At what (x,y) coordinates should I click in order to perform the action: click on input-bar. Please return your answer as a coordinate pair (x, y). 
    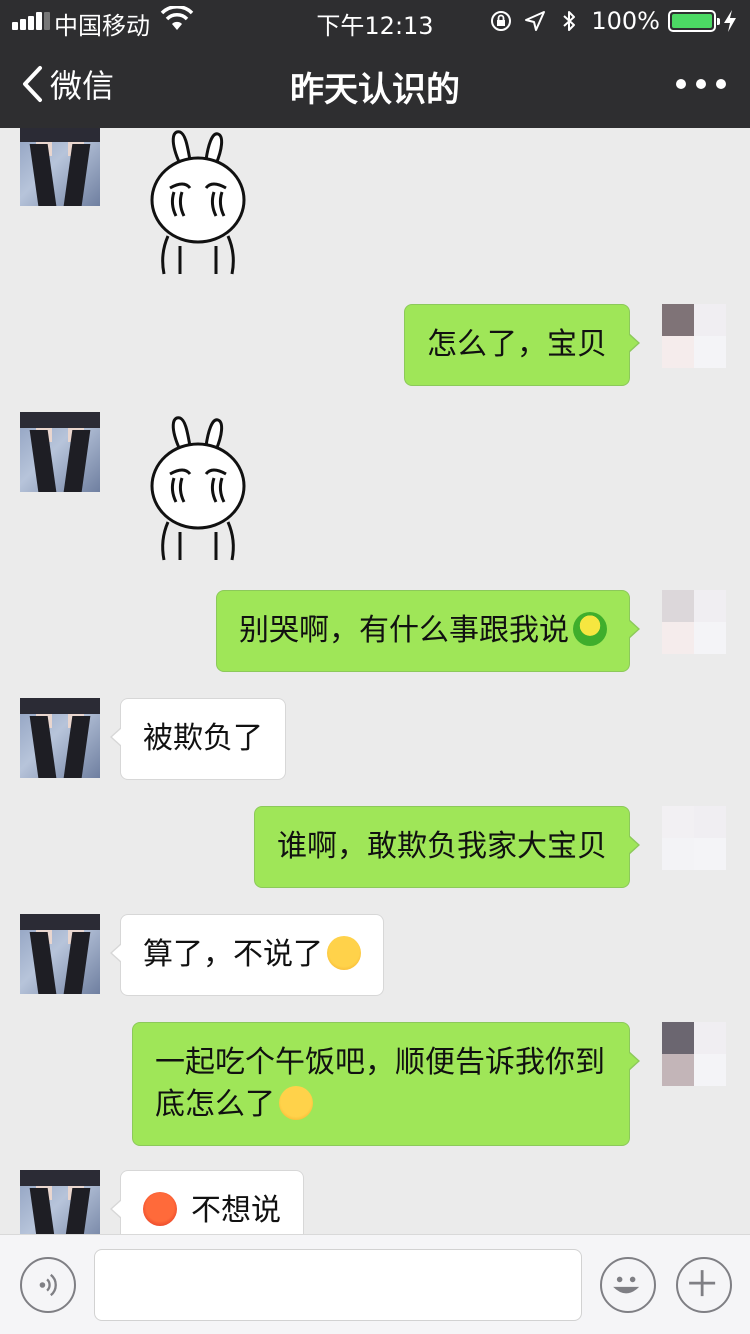
    Looking at the image, I should click on (375, 1284).